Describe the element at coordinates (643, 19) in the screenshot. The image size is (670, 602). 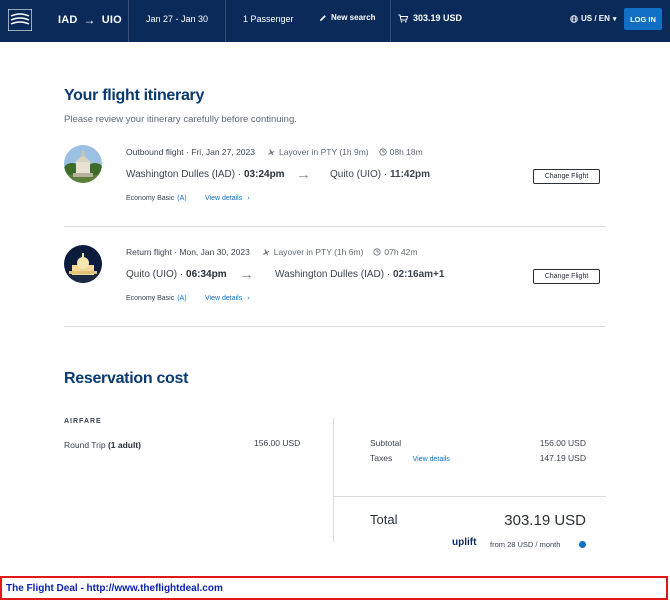
I see `login-button: LOG IN` at that location.